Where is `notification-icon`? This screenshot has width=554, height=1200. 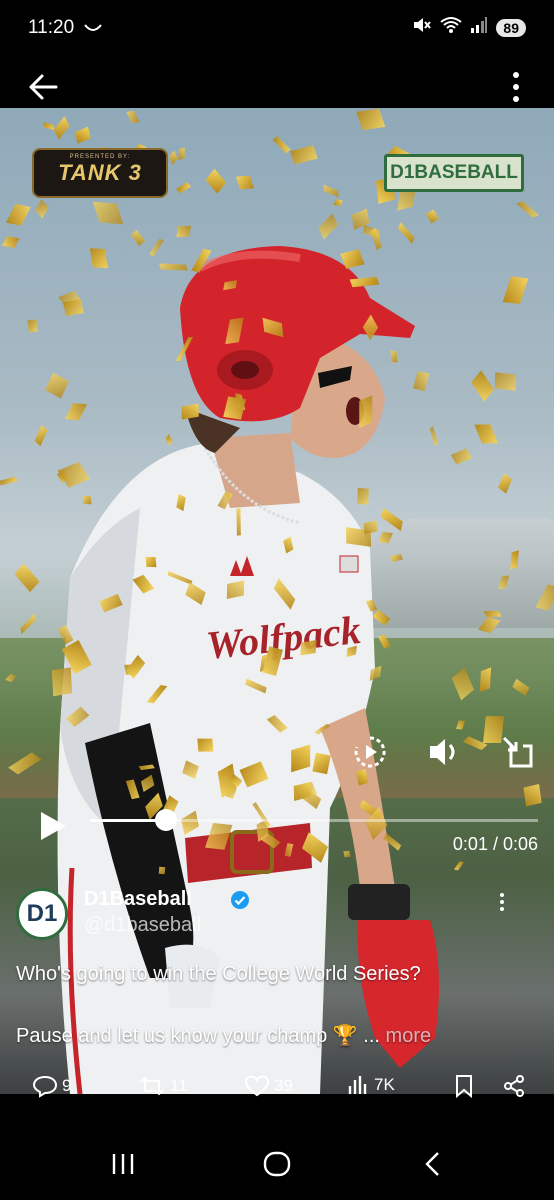 notification-icon is located at coordinates (93, 28).